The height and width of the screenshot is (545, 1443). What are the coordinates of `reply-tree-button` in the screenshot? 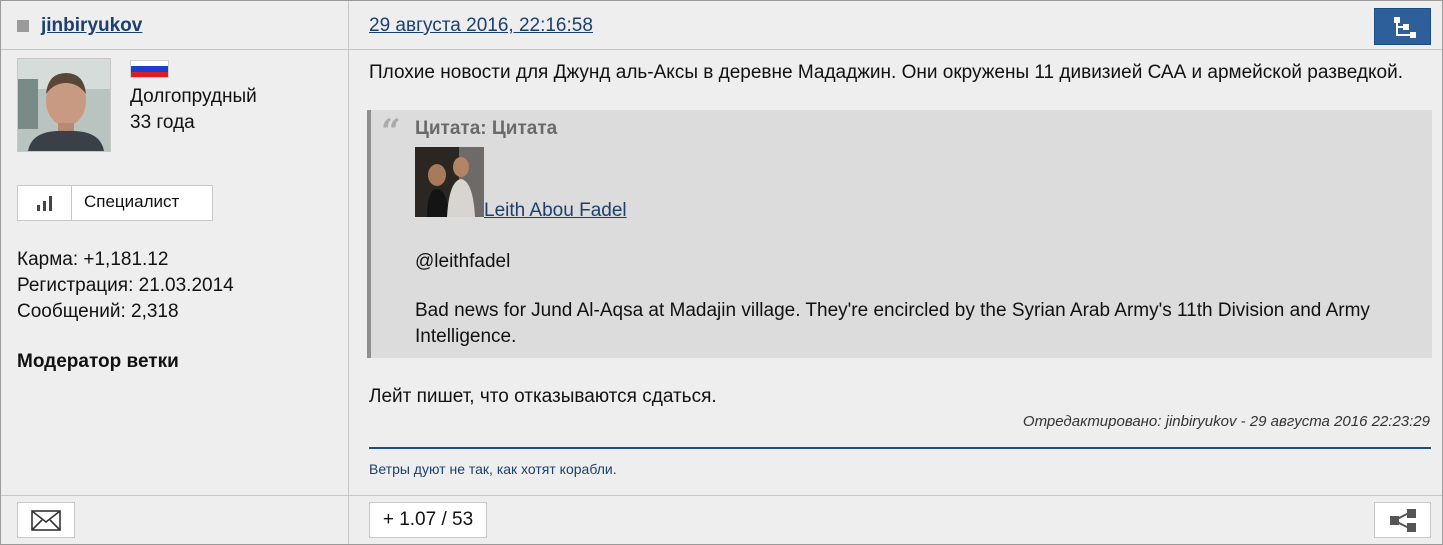 It's located at (1402, 26).